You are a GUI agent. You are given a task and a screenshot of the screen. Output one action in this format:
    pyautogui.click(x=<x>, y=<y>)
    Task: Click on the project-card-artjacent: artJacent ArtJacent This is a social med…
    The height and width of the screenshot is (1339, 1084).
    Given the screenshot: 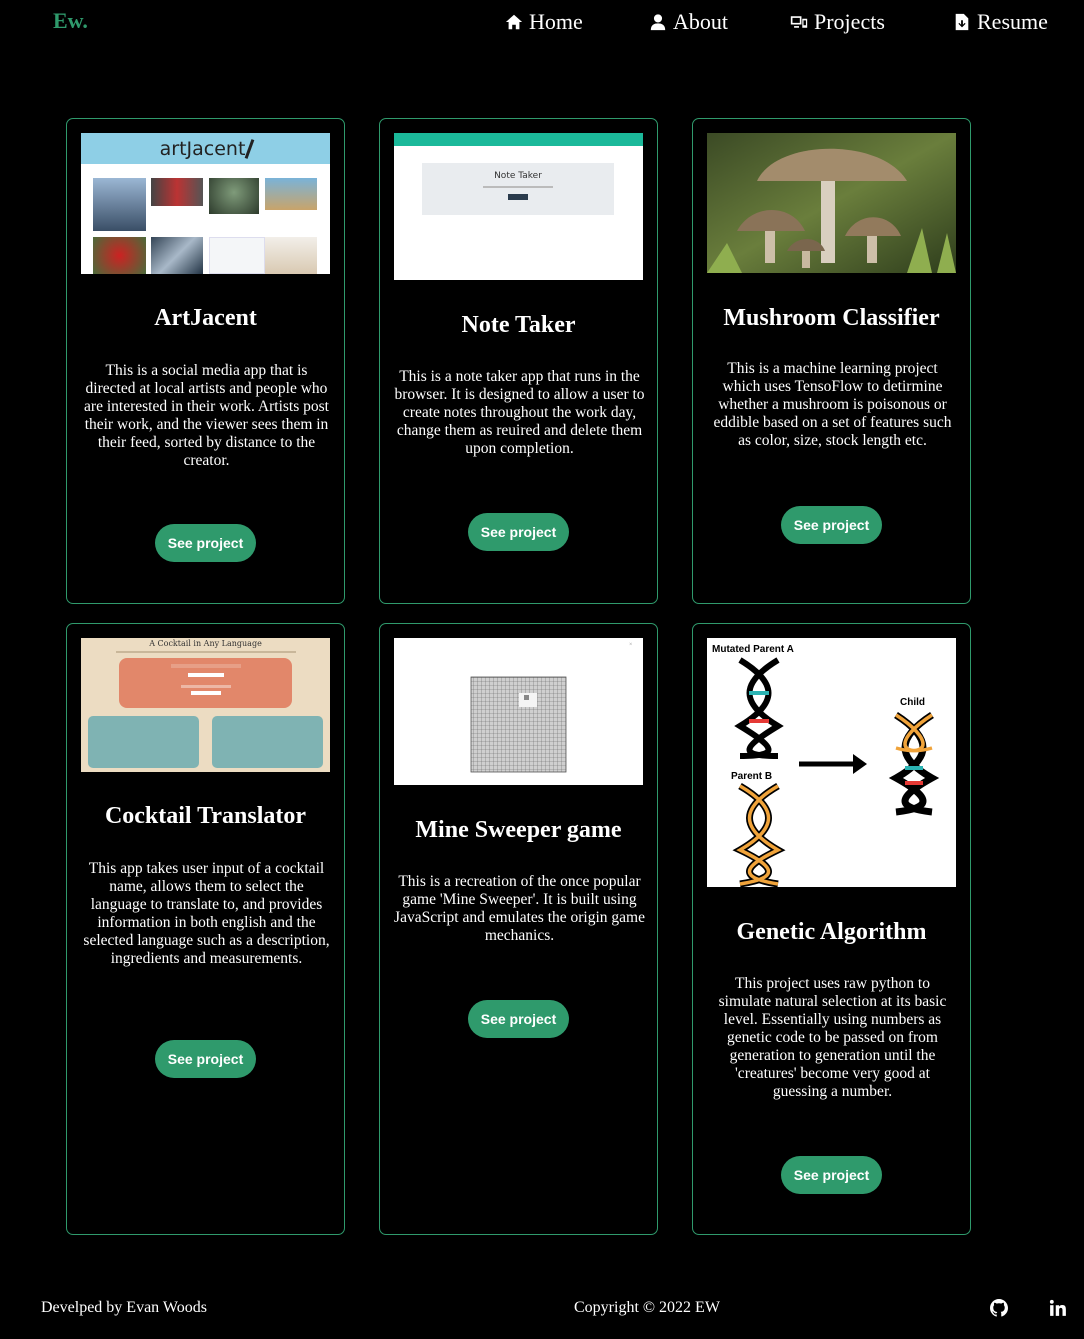 What is the action you would take?
    pyautogui.click(x=205, y=361)
    